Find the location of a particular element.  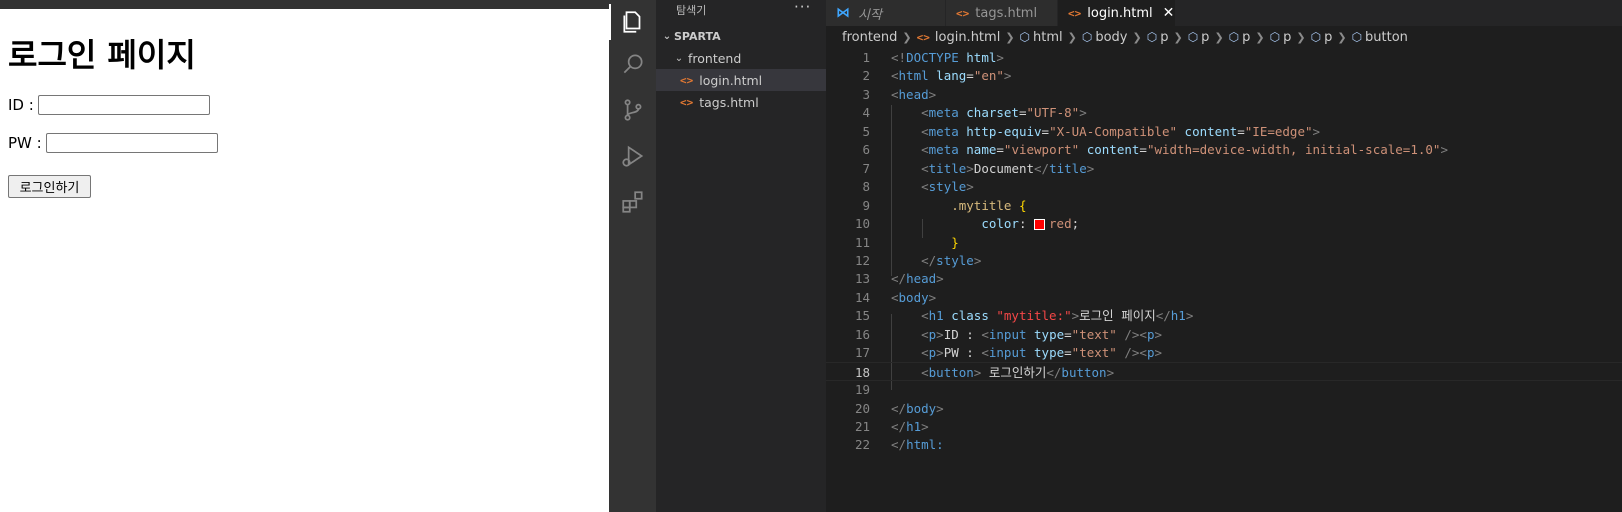

close-icon: ✕ is located at coordinates (1169, 13).